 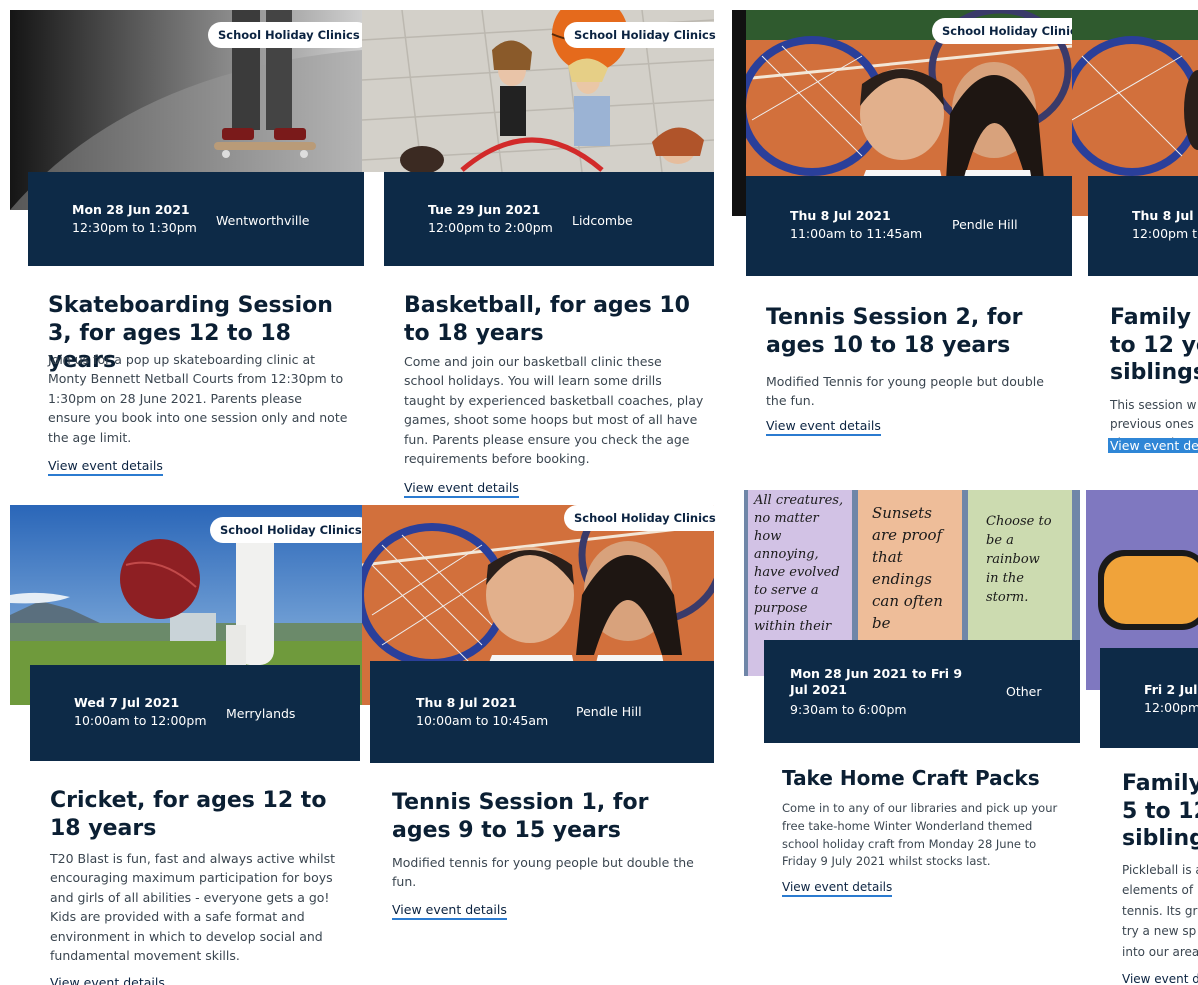 What do you see at coordinates (131, 209) in the screenshot?
I see `event-date: Mon 28 Jun 2021` at bounding box center [131, 209].